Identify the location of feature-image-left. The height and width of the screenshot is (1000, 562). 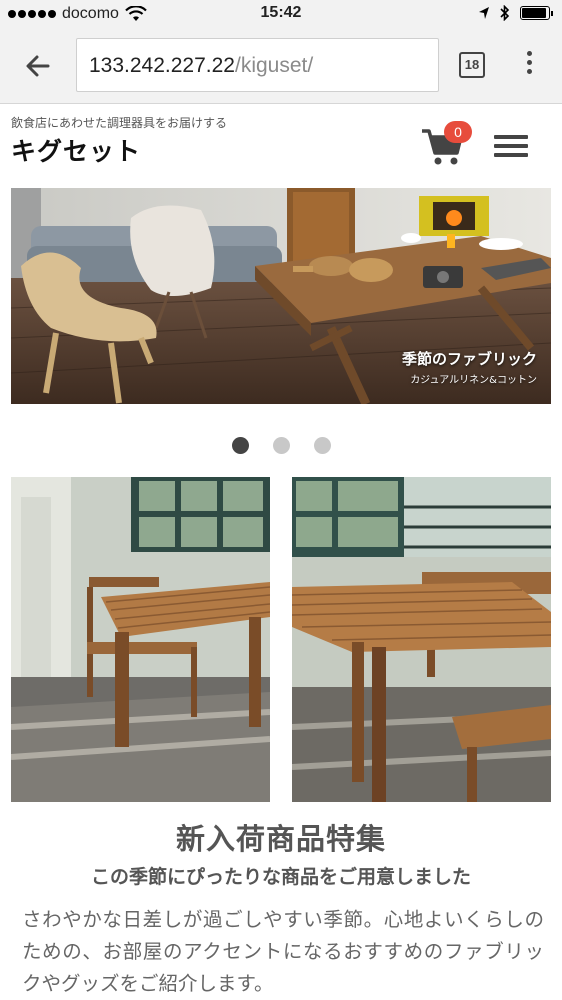
(140, 639).